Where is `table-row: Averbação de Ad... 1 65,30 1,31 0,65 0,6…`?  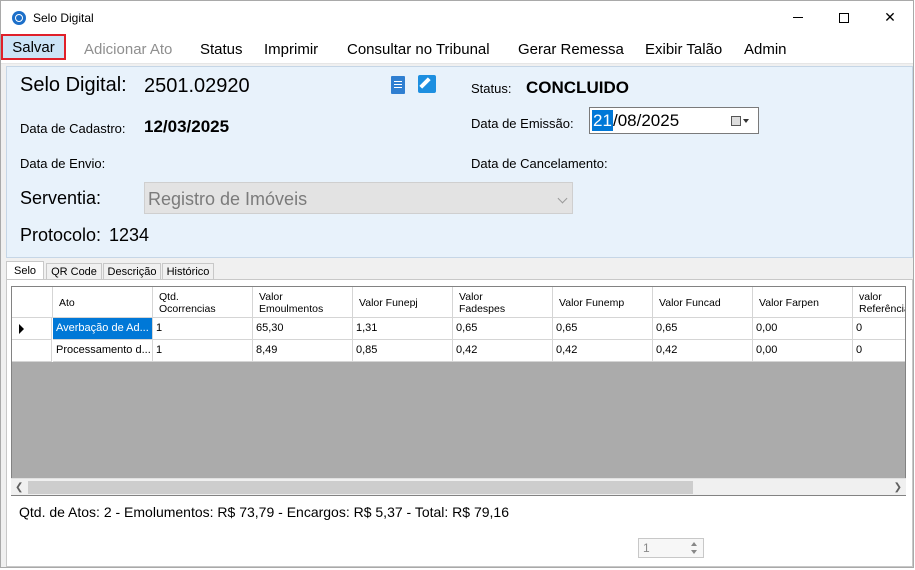 table-row: Averbação de Ad... 1 65,30 1,31 0,65 0,6… is located at coordinates (458, 329).